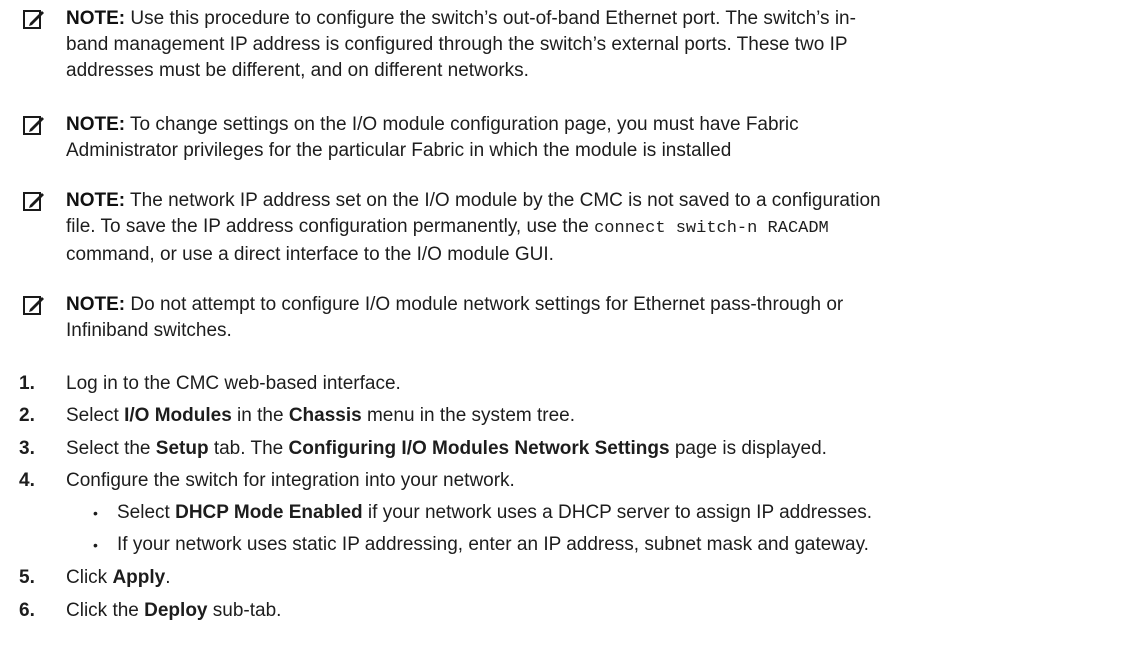 This screenshot has width=1134, height=649. What do you see at coordinates (567, 578) in the screenshot?
I see `step-5: 5. Click Apply.` at bounding box center [567, 578].